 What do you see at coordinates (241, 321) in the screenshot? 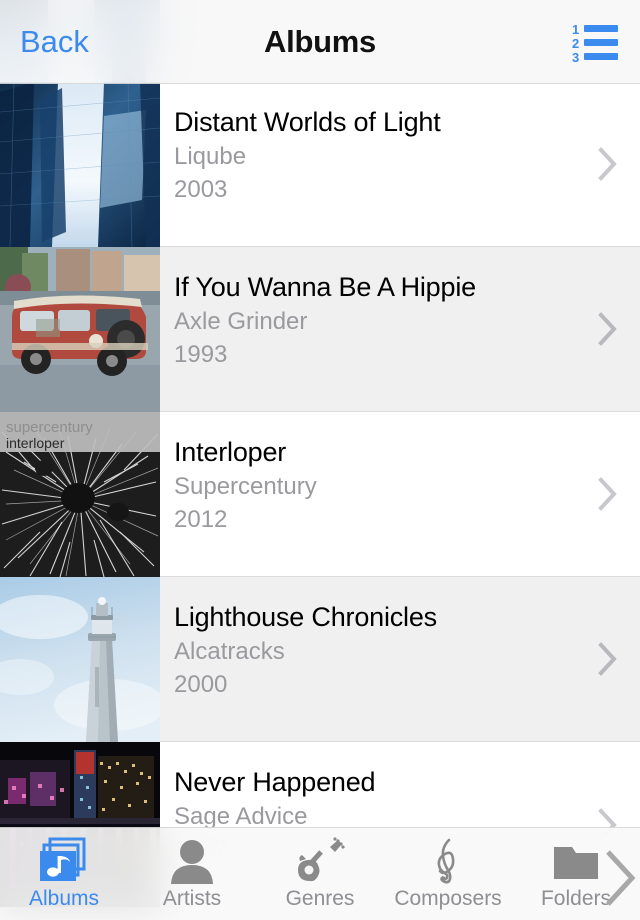
I see `album-artist: Axle Grinder` at bounding box center [241, 321].